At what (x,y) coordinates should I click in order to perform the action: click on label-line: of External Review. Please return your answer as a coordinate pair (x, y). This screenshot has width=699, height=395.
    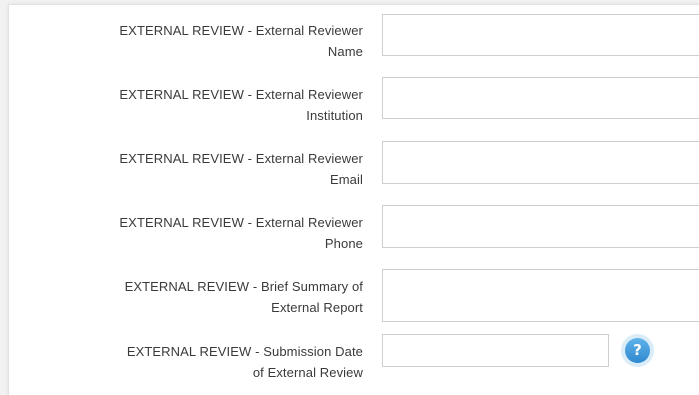
    Looking at the image, I should click on (307, 372).